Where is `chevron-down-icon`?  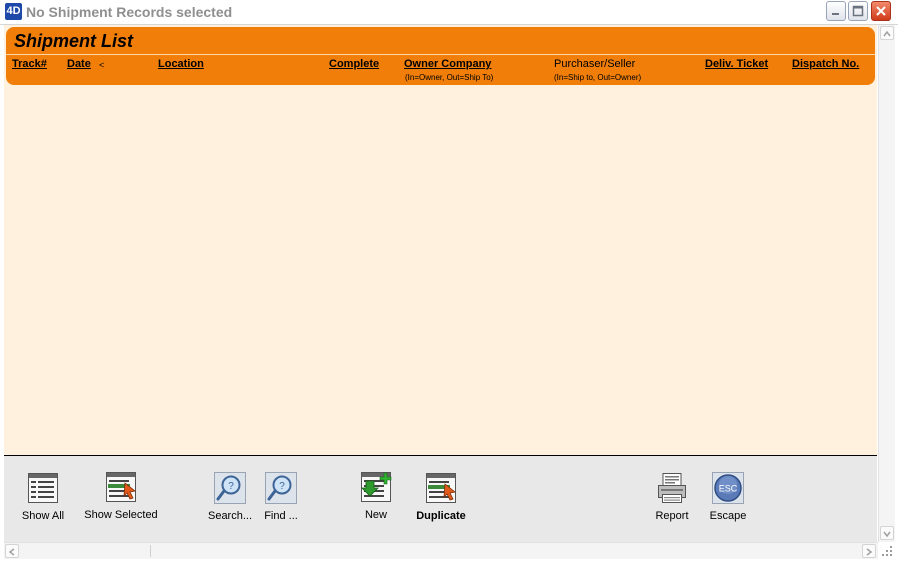 chevron-down-icon is located at coordinates (887, 534).